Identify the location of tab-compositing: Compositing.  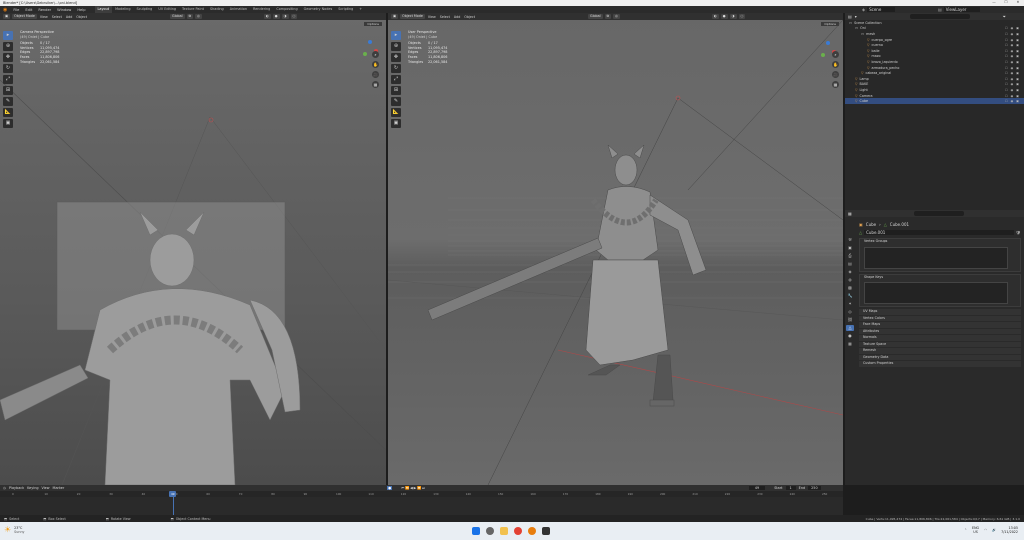
(286, 9).